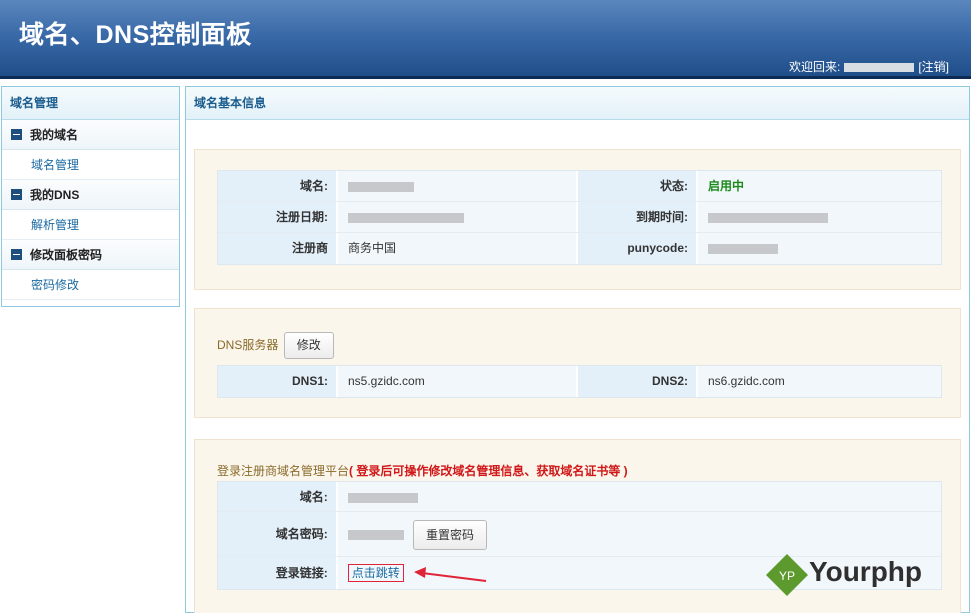 The height and width of the screenshot is (613, 971). I want to click on redacted-domain, so click(381, 186).